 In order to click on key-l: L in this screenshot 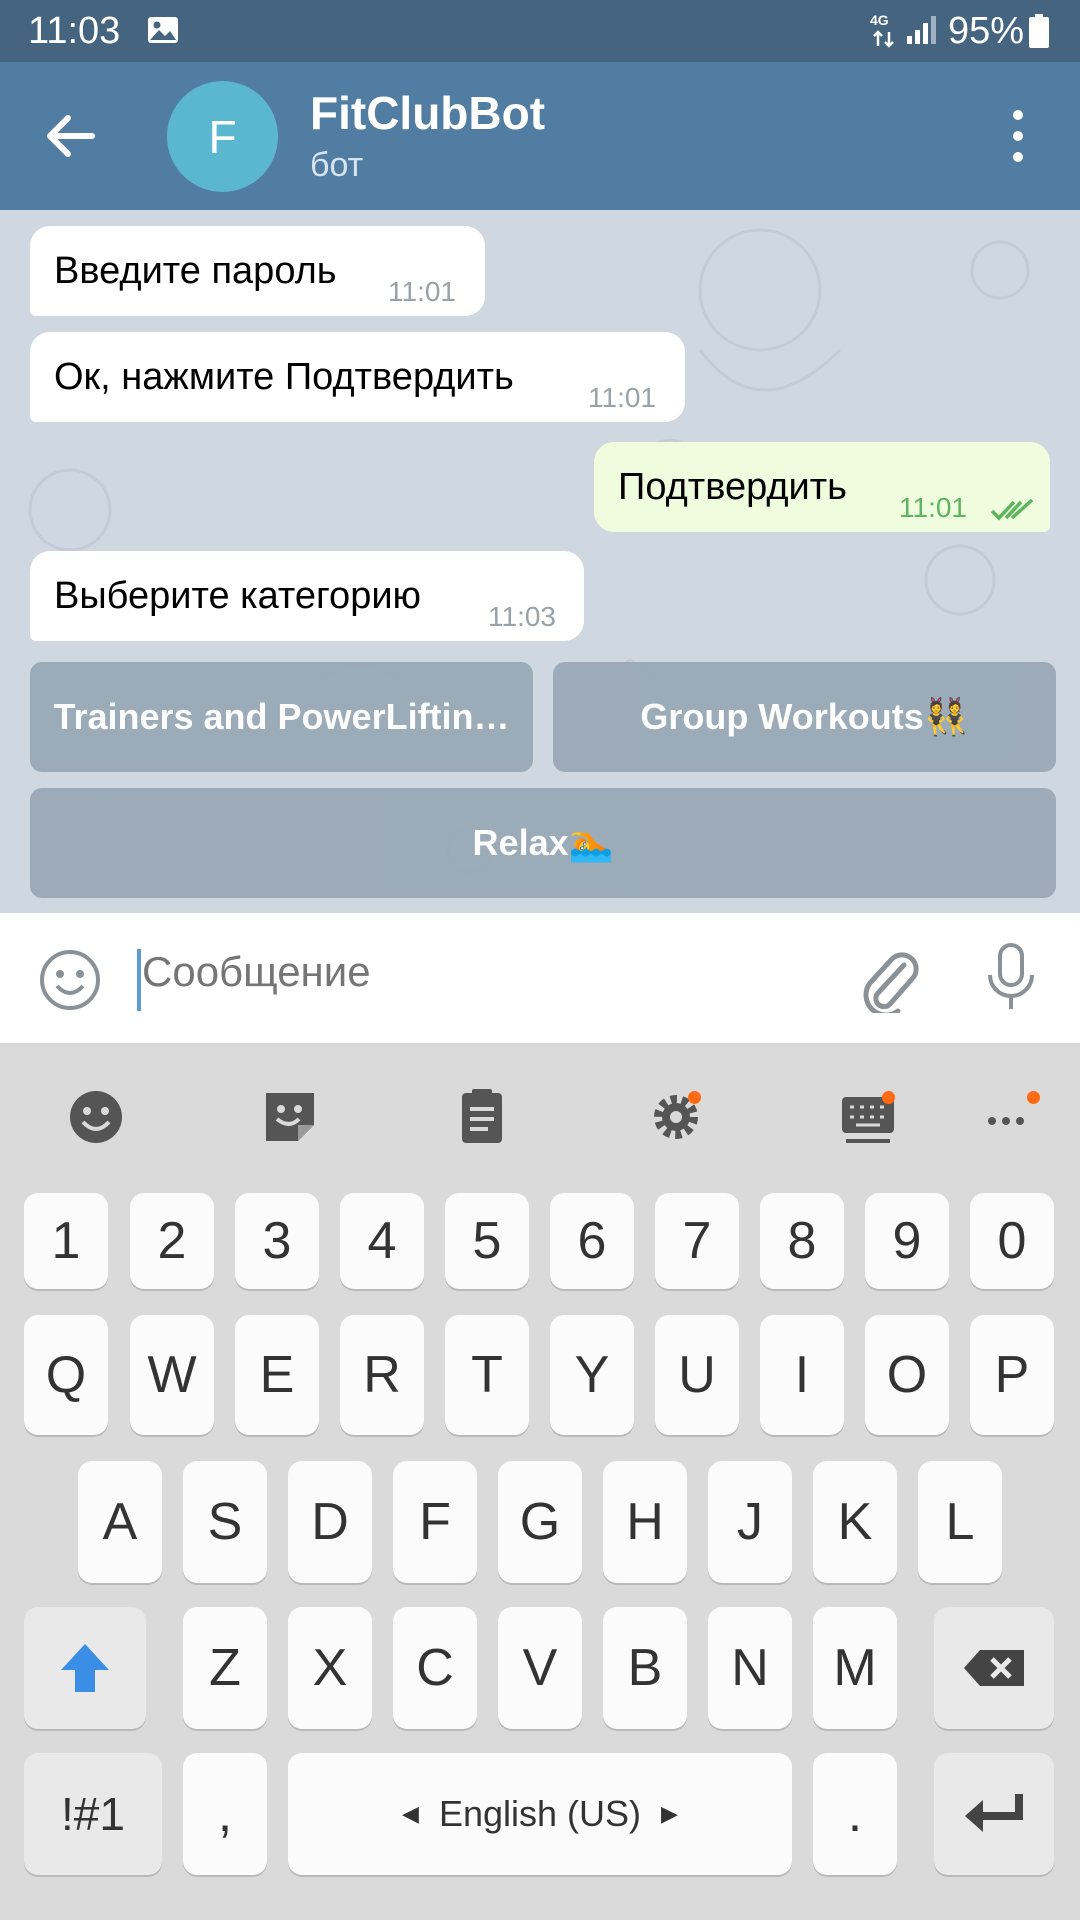, I will do `click(960, 1522)`.